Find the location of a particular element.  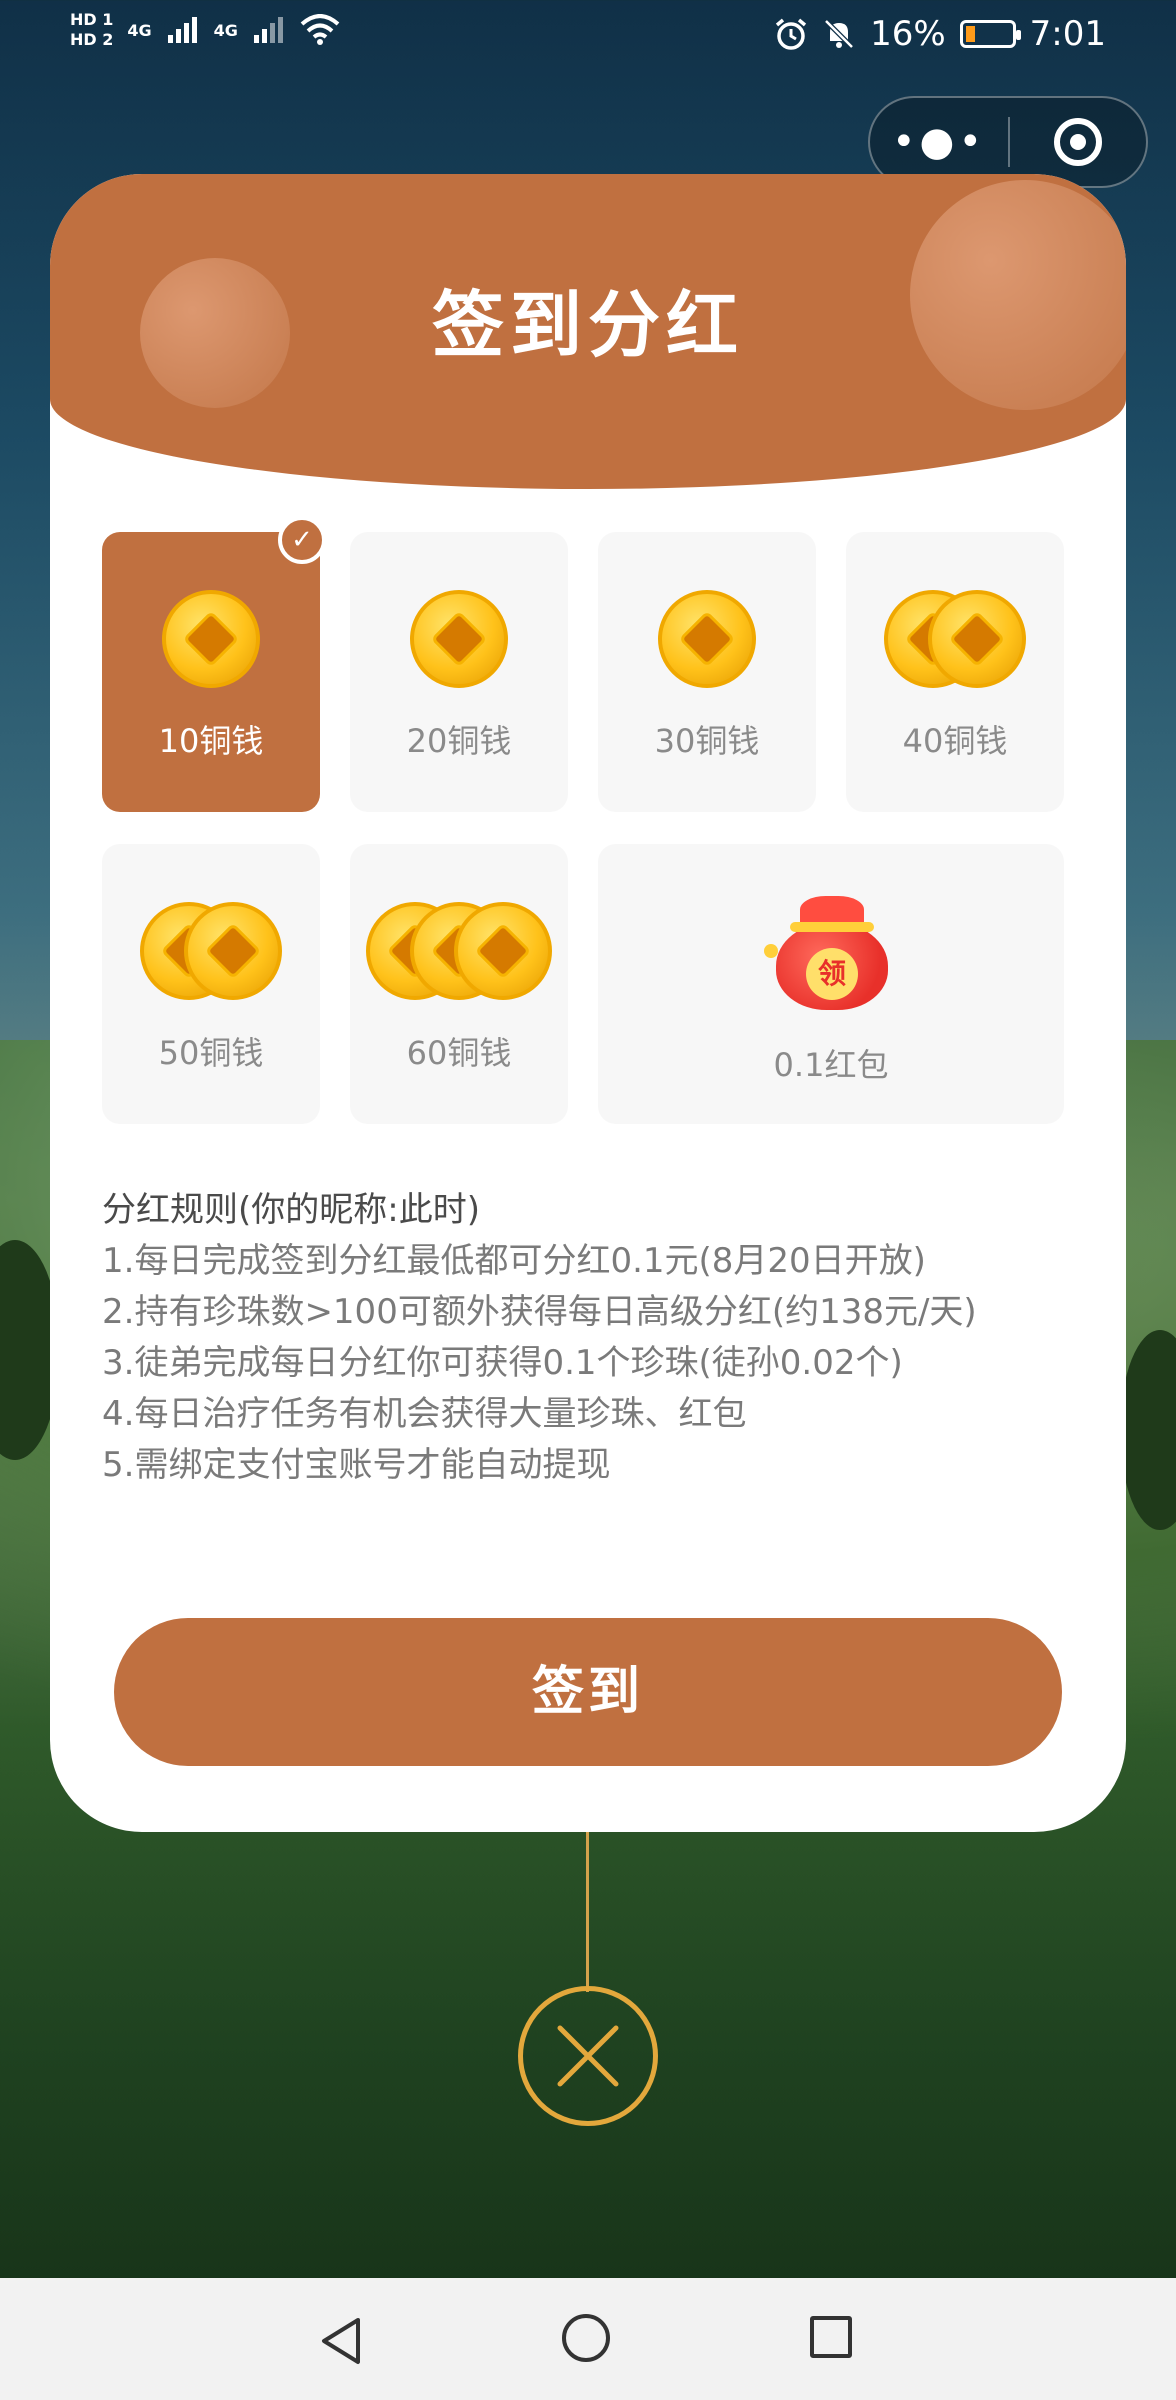

reward-tile-day3: 30铜钱 is located at coordinates (707, 672).